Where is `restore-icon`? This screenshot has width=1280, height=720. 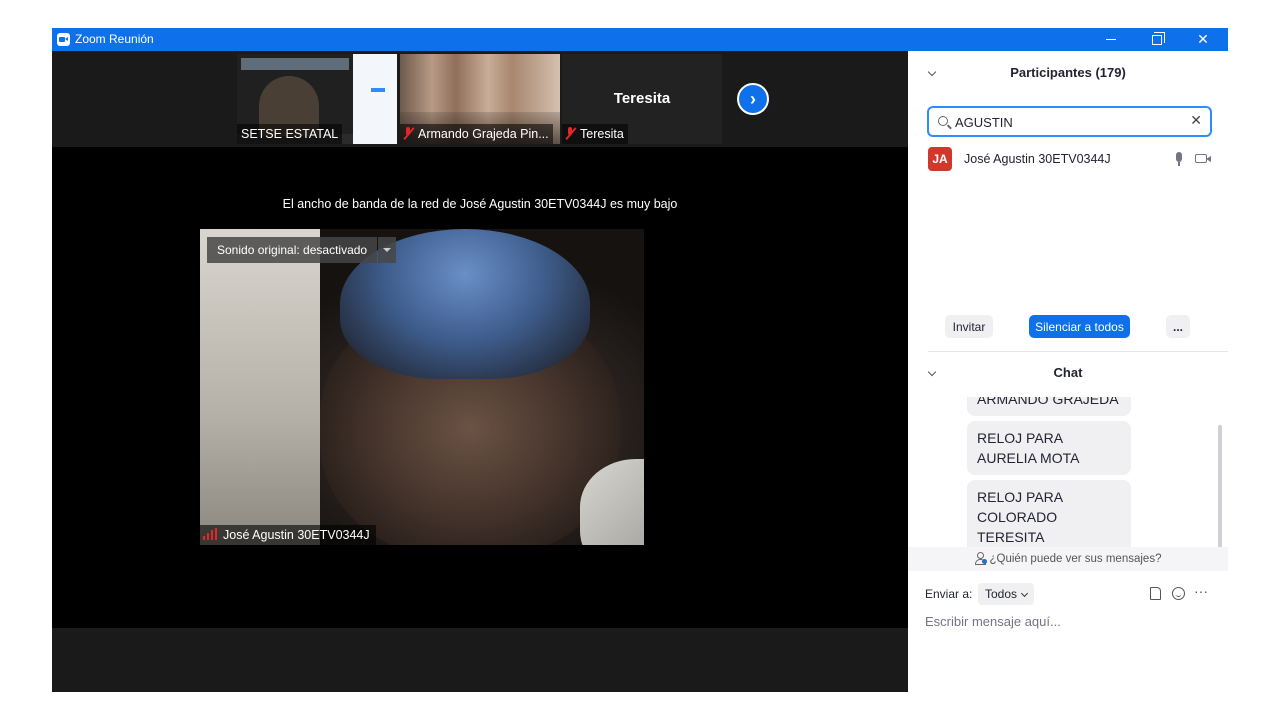 restore-icon is located at coordinates (1158, 38).